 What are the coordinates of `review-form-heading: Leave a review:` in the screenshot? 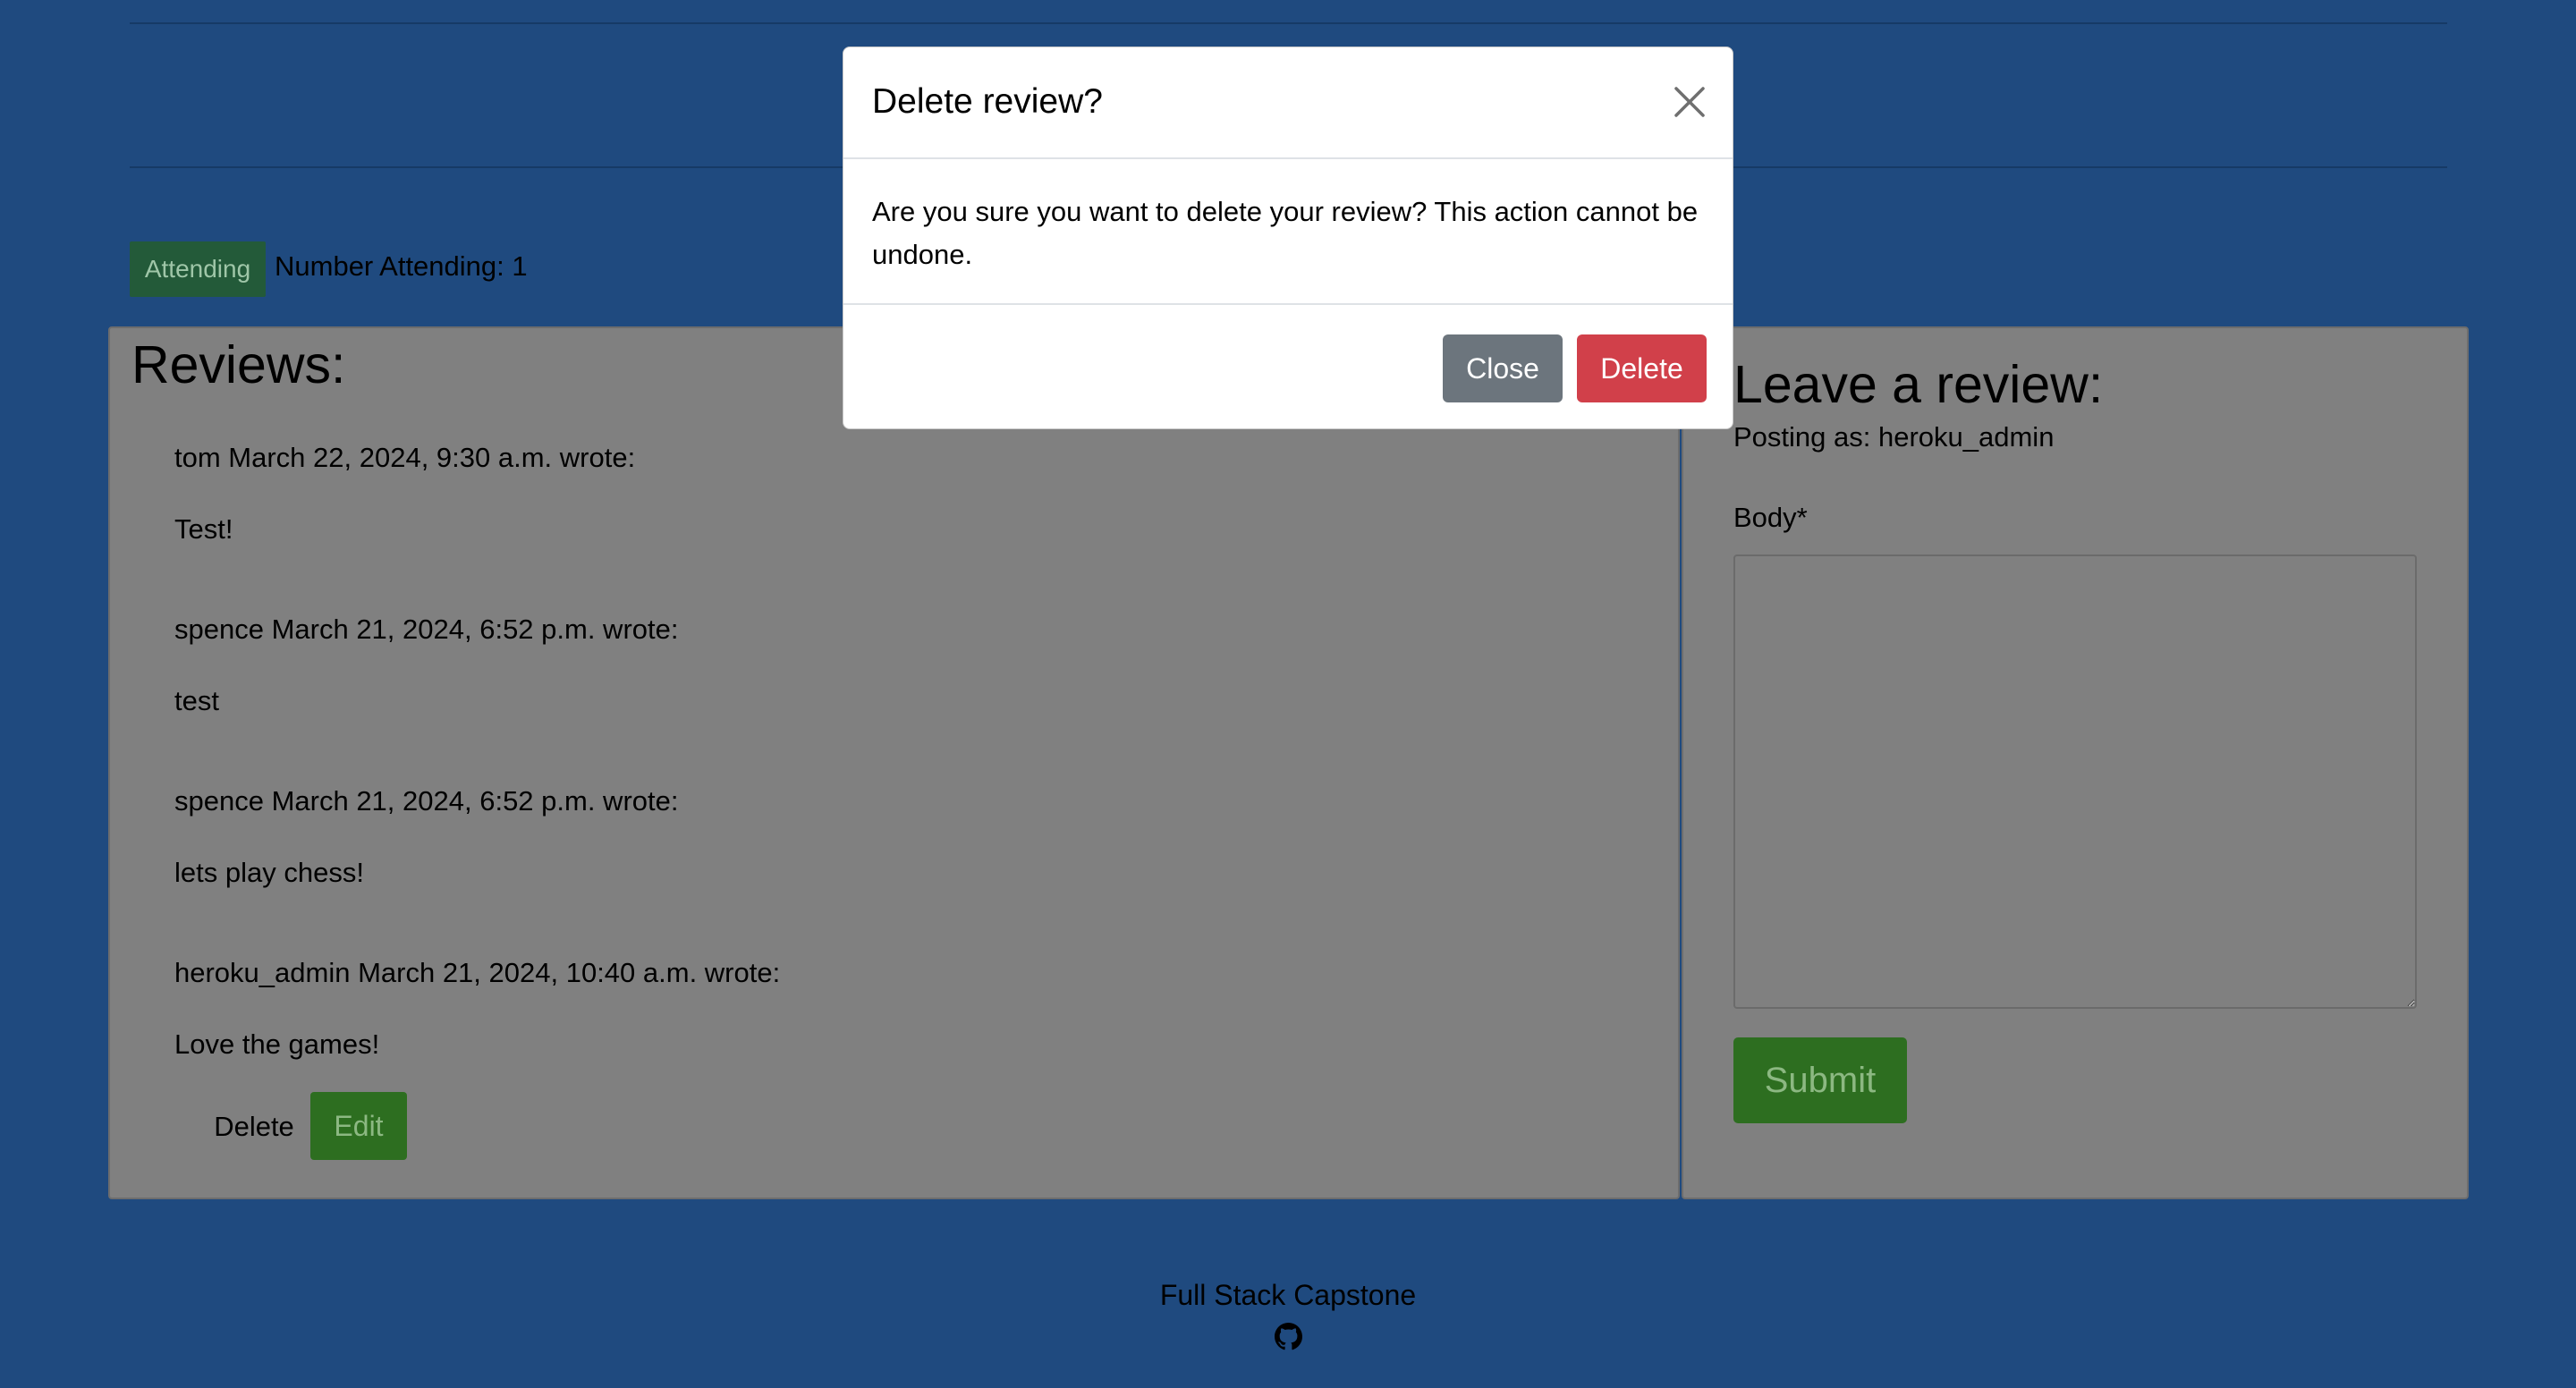 It's located at (1918, 385).